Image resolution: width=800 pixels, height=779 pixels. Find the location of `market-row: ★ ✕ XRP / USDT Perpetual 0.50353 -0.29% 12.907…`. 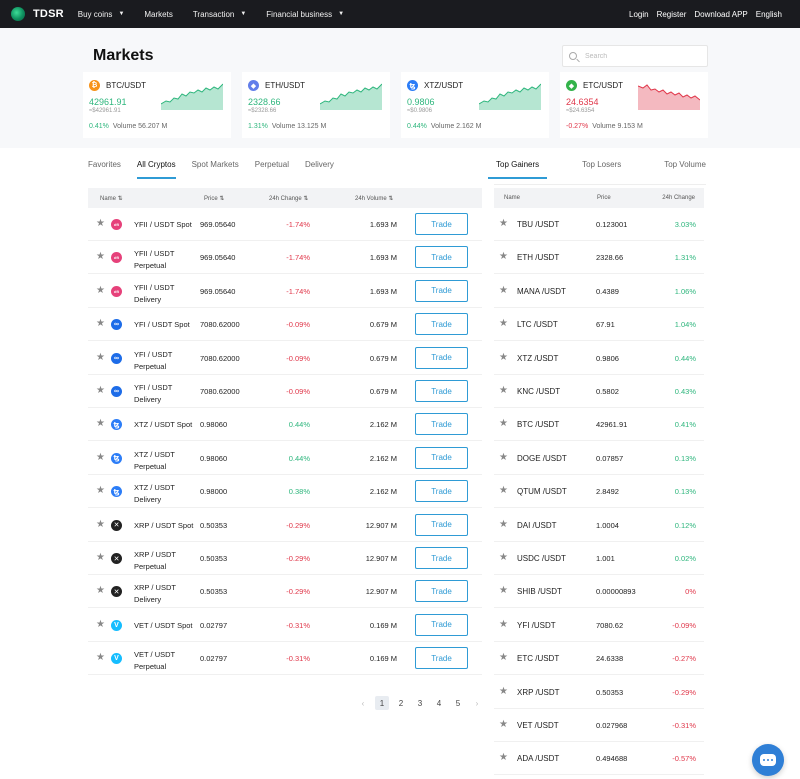

market-row: ★ ✕ XRP / USDT Perpetual 0.50353 -0.29% 12.907… is located at coordinates (285, 558).